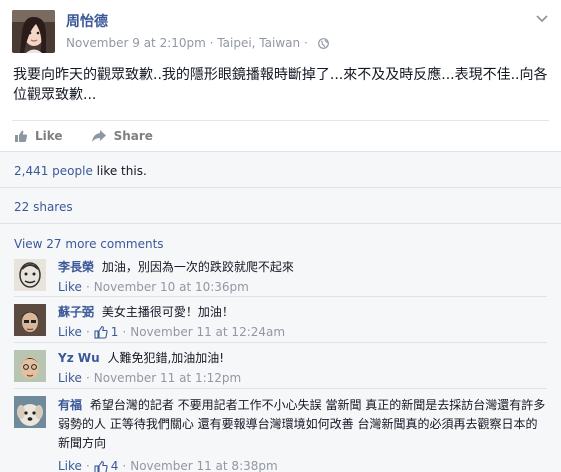  I want to click on view-more-comments-link: View 27 more comments, so click(89, 244).